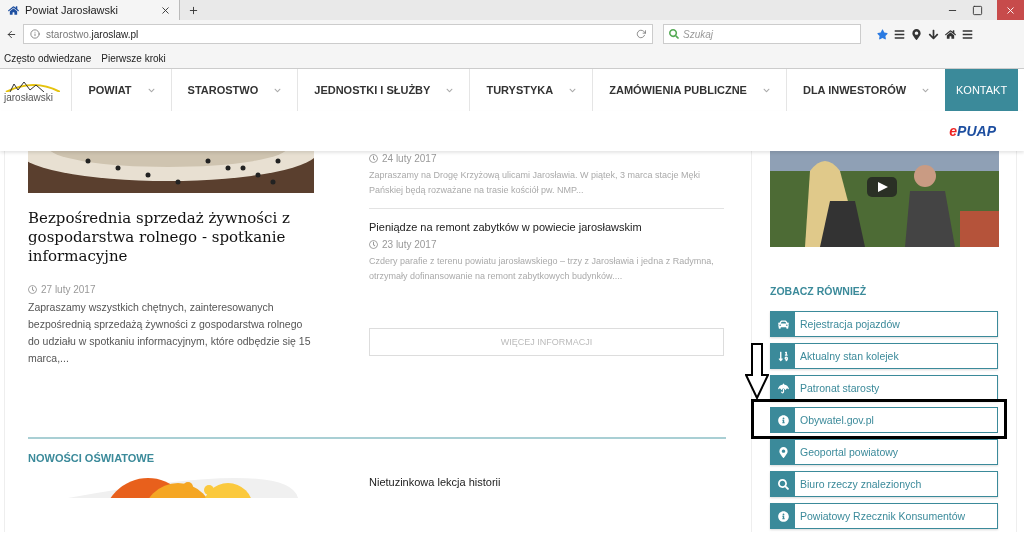 This screenshot has width=1024, height=533. I want to click on quick-link: Obywatel.gov.pl, so click(884, 420).